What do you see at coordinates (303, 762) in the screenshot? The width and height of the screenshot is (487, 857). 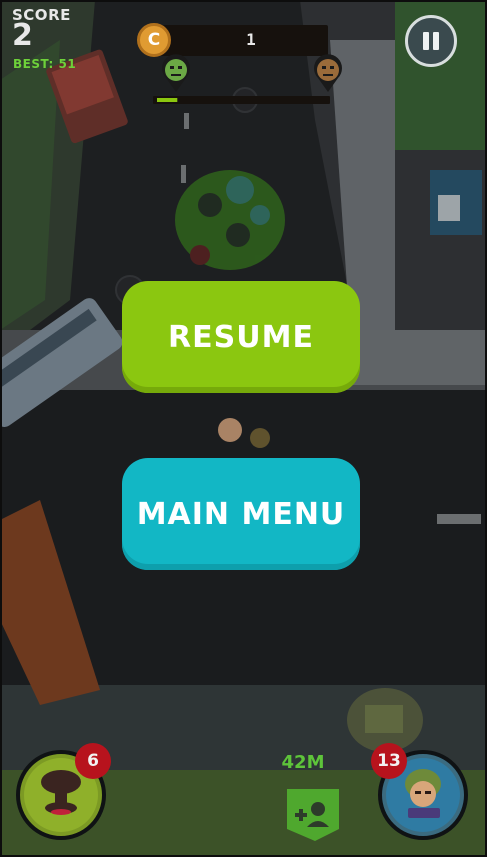 I see `distance-text: 42M` at bounding box center [303, 762].